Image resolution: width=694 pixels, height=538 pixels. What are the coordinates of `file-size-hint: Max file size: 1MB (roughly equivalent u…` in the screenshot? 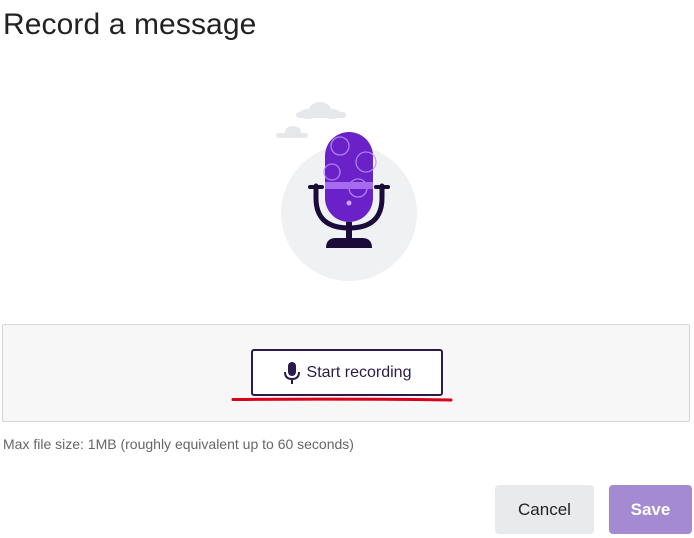 It's located at (178, 444).